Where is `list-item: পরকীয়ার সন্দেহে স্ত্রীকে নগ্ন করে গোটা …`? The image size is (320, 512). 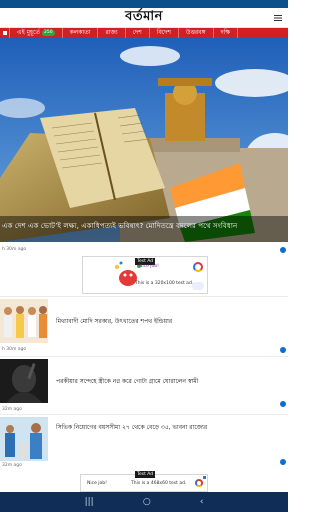 list-item: পরকীয়ার সন্দেহে স্ত্রীকে নগ্ন করে গোটা … is located at coordinates (144, 386).